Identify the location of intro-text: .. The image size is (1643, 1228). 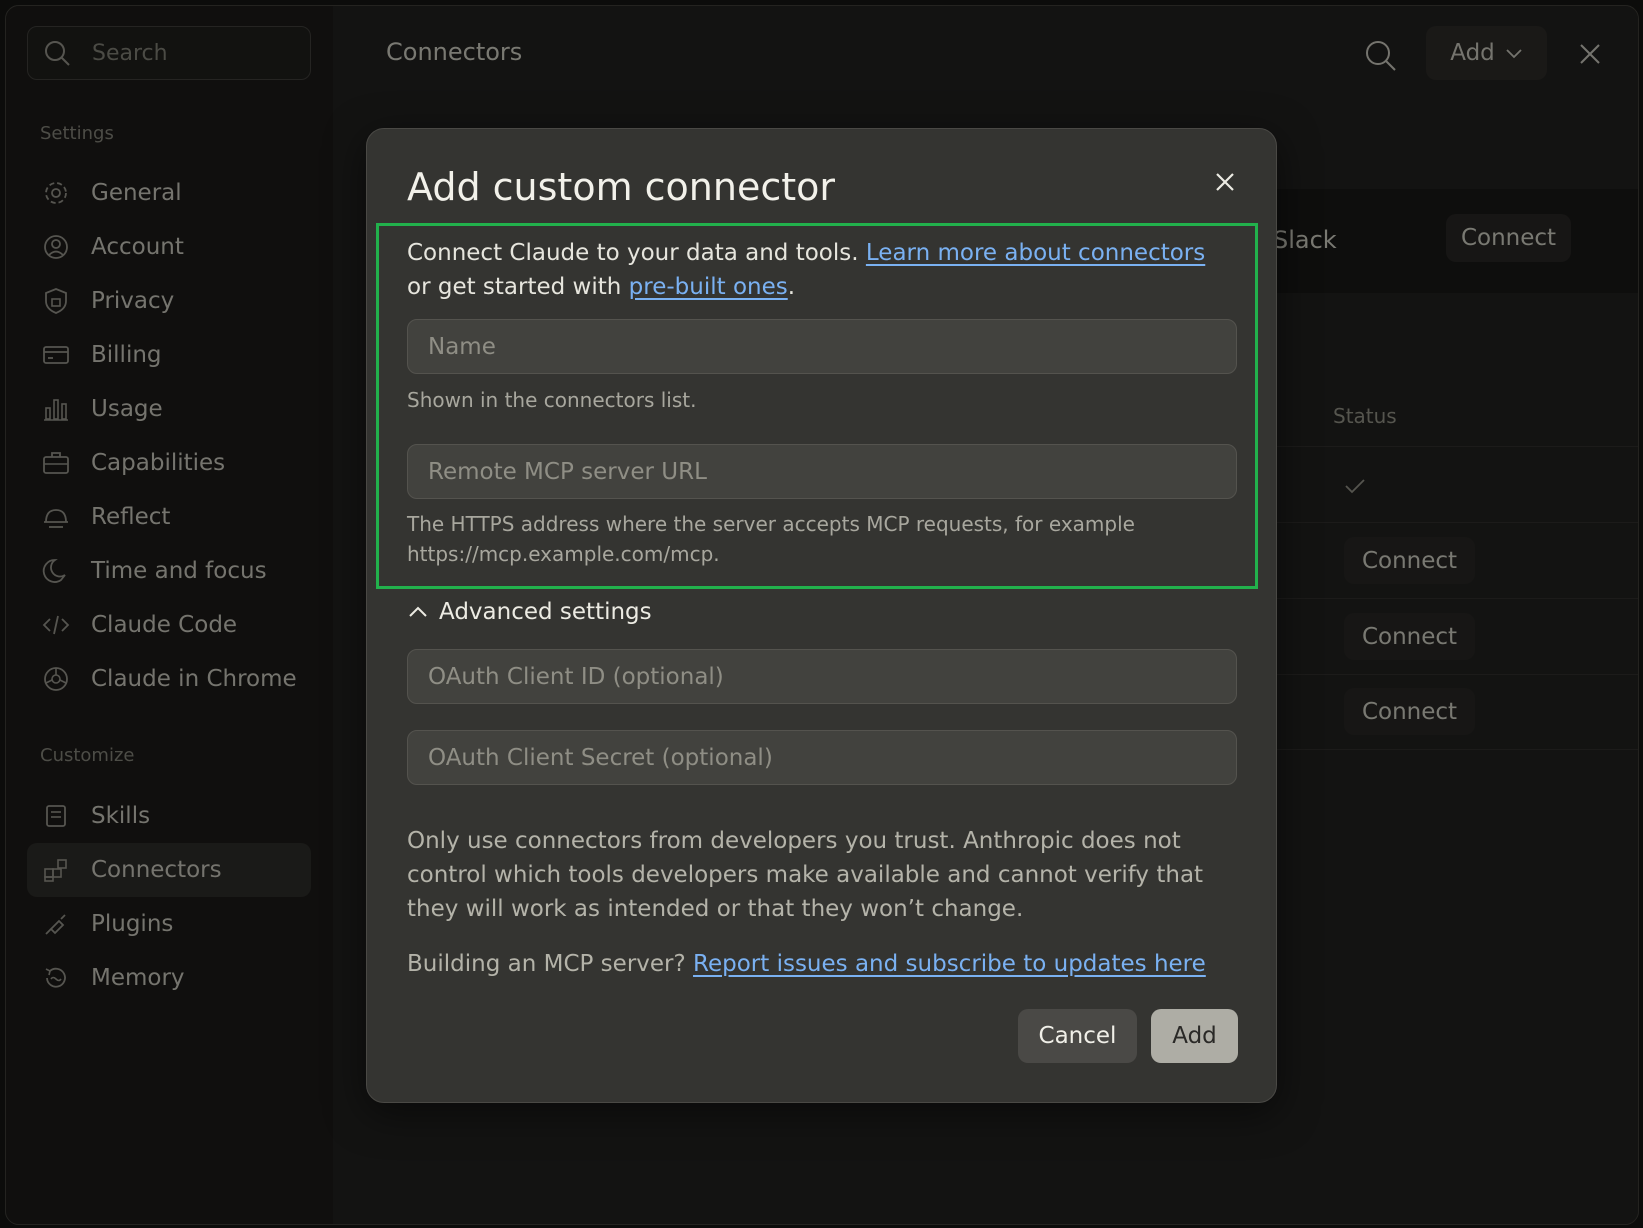
(791, 287).